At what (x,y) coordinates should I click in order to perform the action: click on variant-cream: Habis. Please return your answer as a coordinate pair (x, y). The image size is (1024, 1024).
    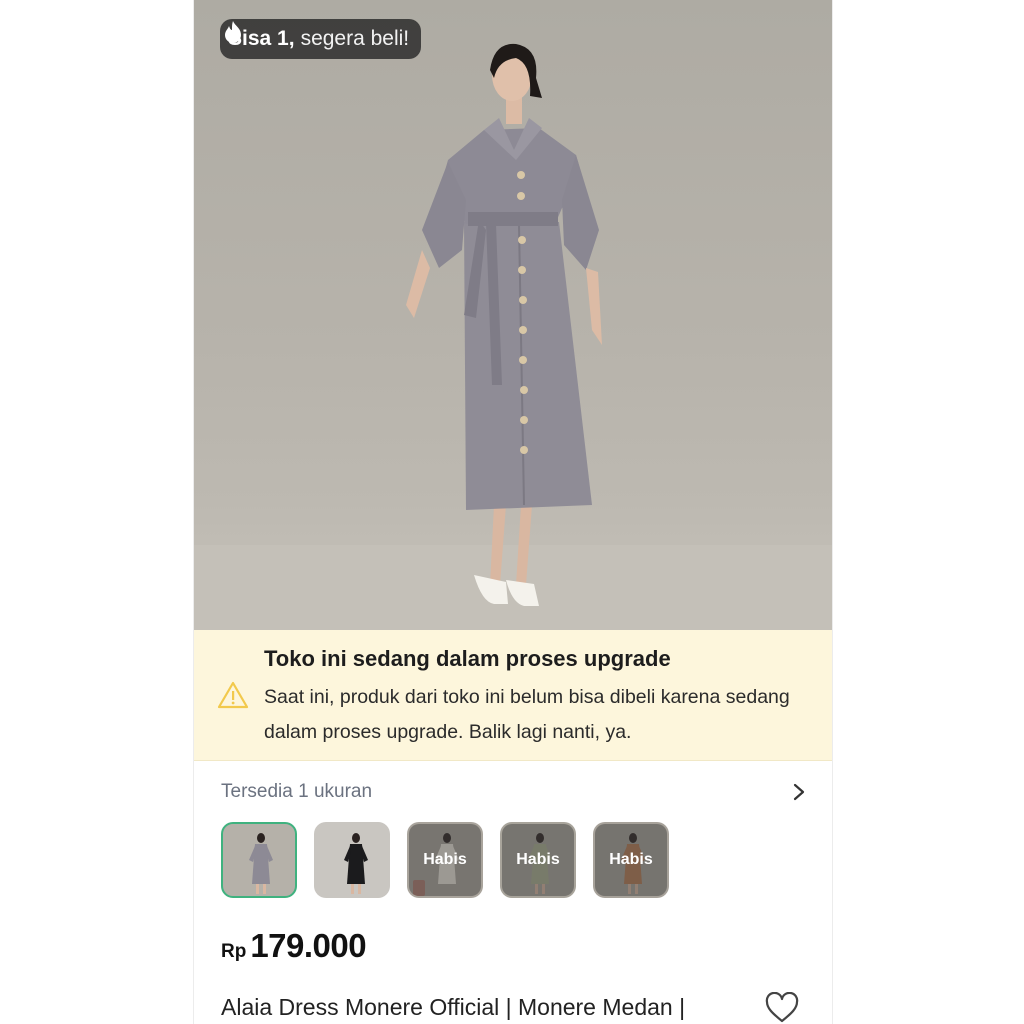
    Looking at the image, I should click on (445, 860).